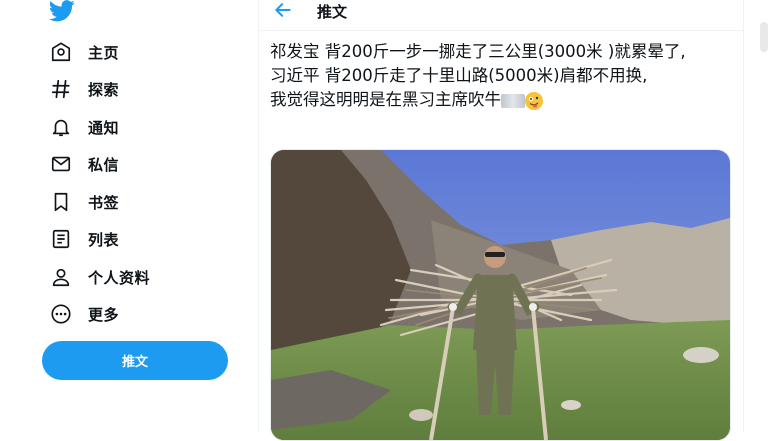  Describe the element at coordinates (83, 89) in the screenshot. I see `sidebar-item-explore: 探索` at that location.